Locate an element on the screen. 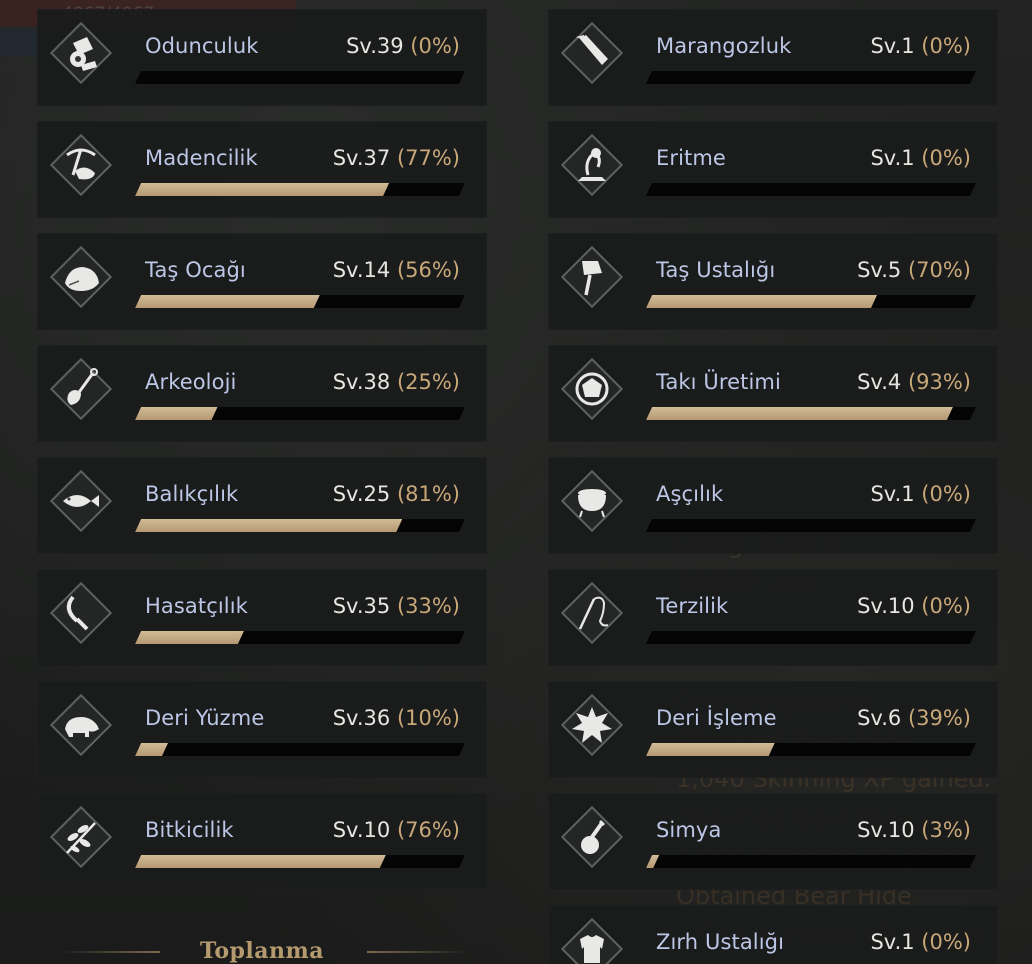 Image resolution: width=1032 pixels, height=964 pixels. skill-level: Sv.4 (93%) is located at coordinates (914, 382).